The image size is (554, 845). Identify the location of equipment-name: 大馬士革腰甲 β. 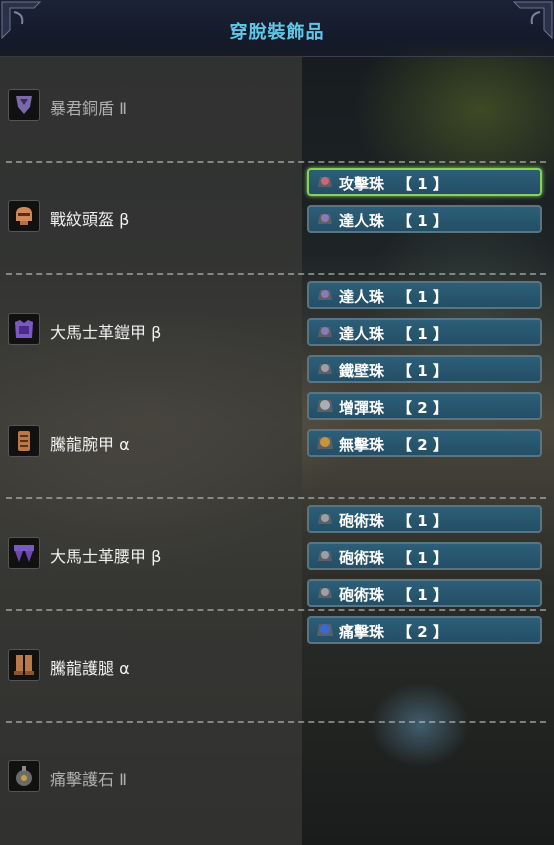
(106, 556).